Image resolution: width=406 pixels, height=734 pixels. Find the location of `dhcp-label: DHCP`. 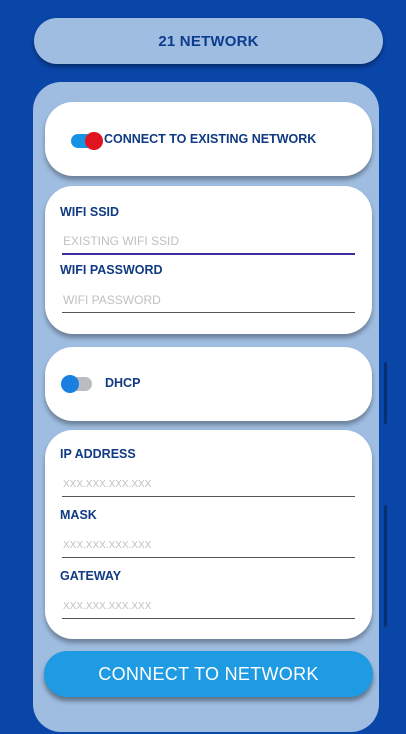

dhcp-label: DHCP is located at coordinates (123, 383).